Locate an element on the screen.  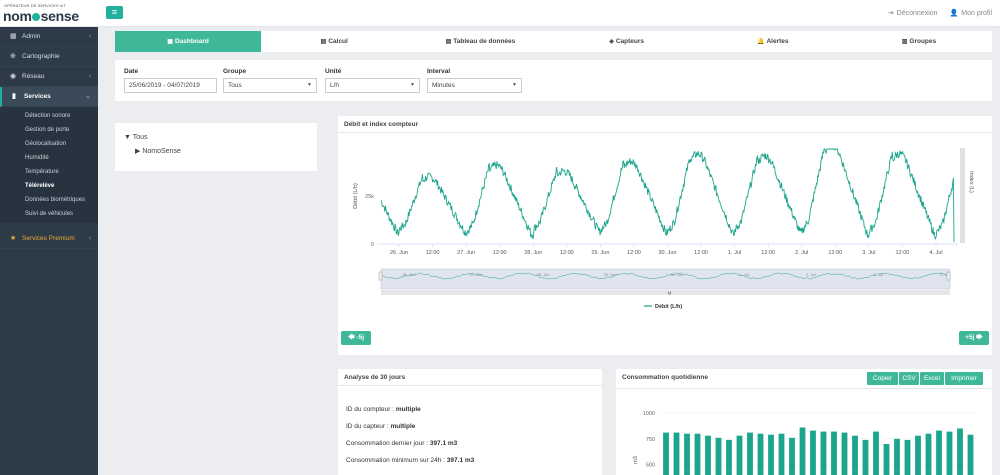
tab-capteurs: ◈ Capteurs is located at coordinates (627, 41).